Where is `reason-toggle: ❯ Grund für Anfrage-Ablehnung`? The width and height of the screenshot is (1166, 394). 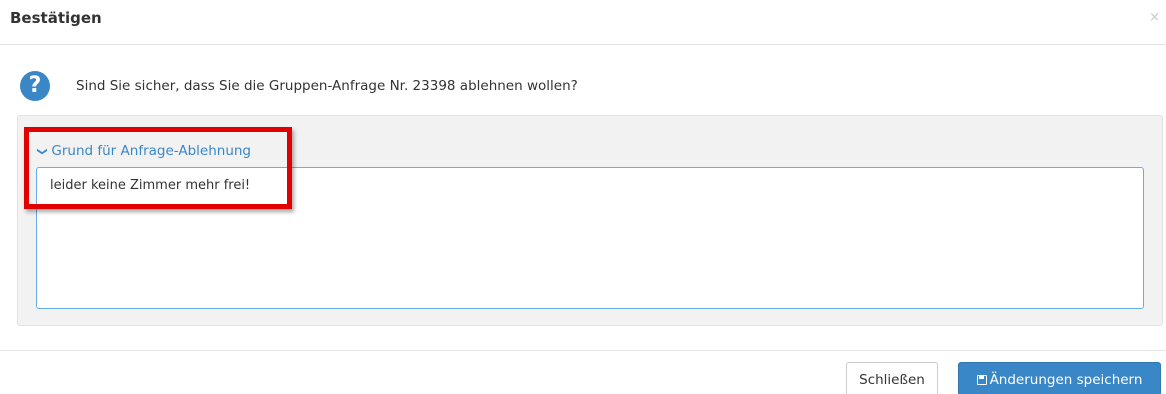 reason-toggle: ❯ Grund für Anfrage-Ablehnung is located at coordinates (143, 151).